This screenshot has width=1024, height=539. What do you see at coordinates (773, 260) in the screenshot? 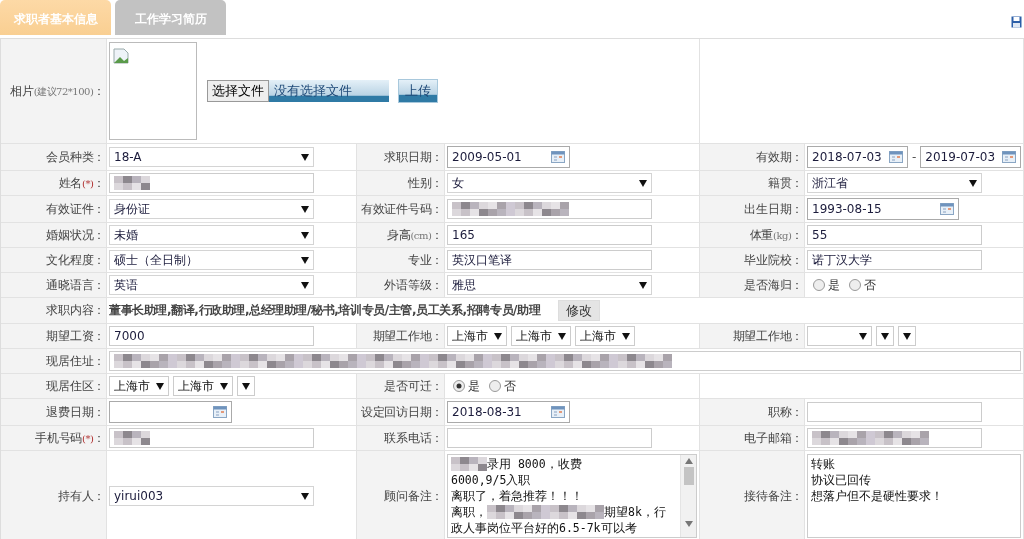
I see `field-label: 毕业院校：` at bounding box center [773, 260].